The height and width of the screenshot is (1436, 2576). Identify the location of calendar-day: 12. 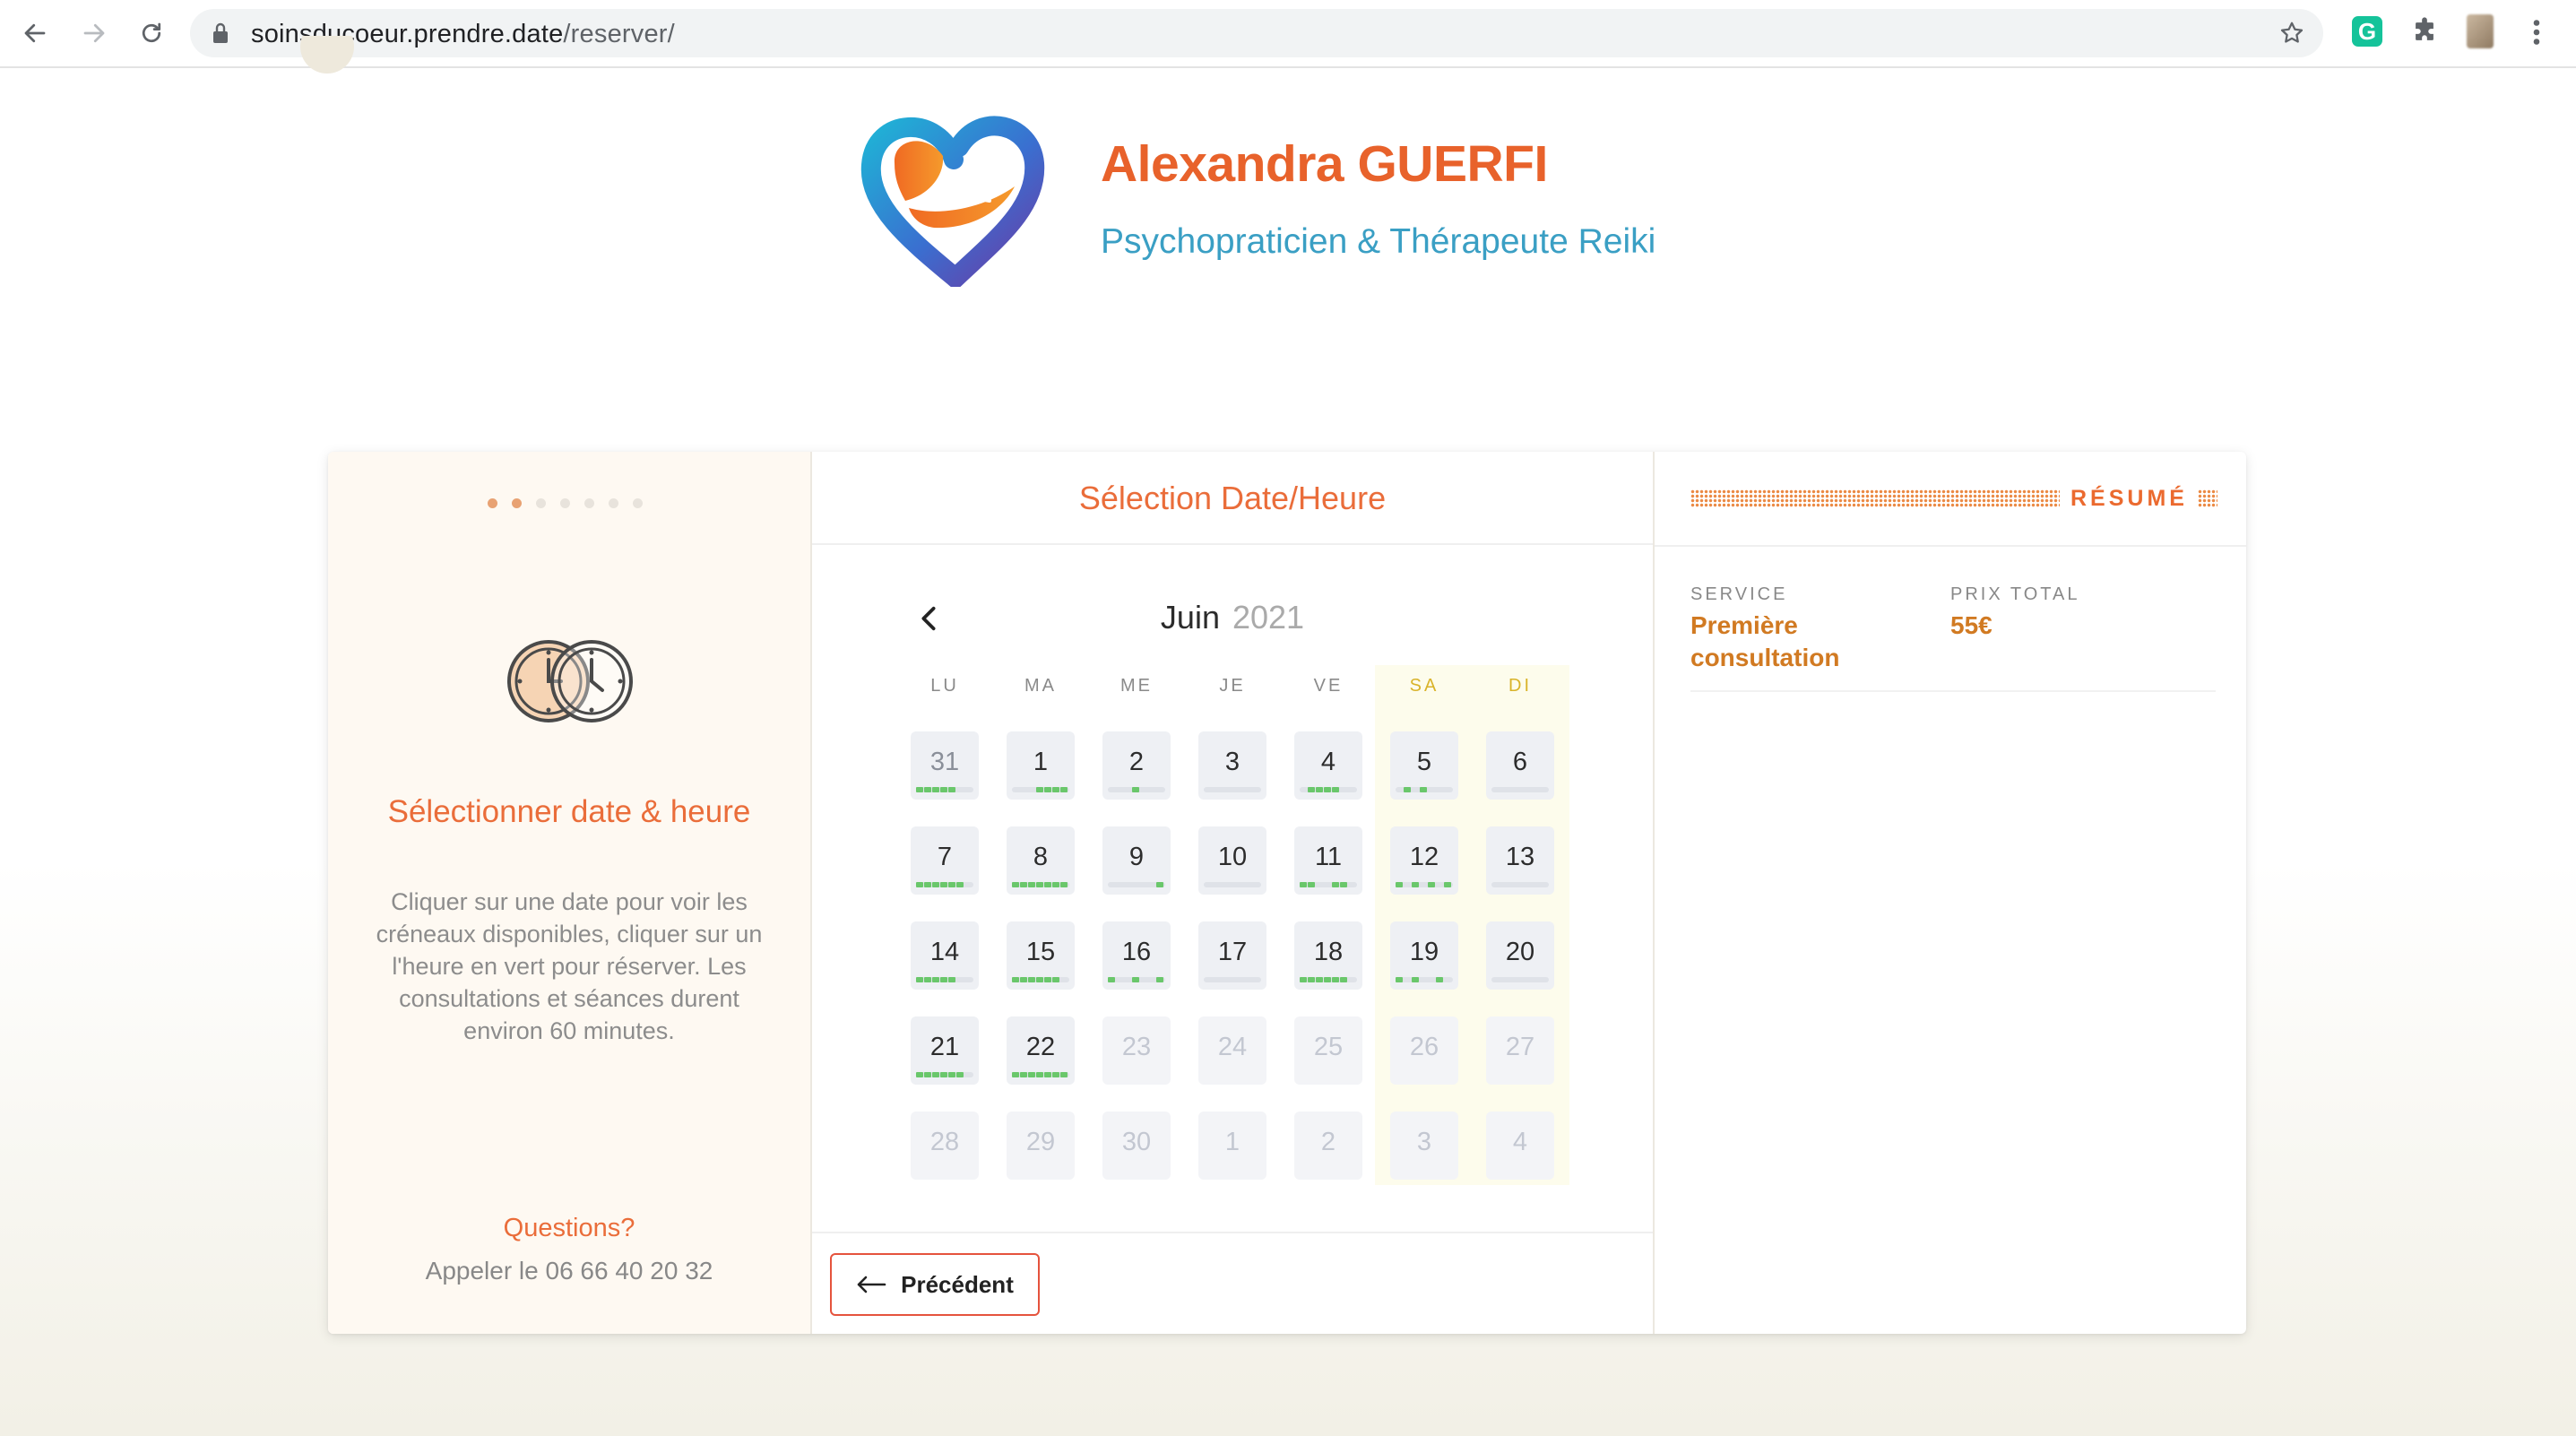
(1424, 860).